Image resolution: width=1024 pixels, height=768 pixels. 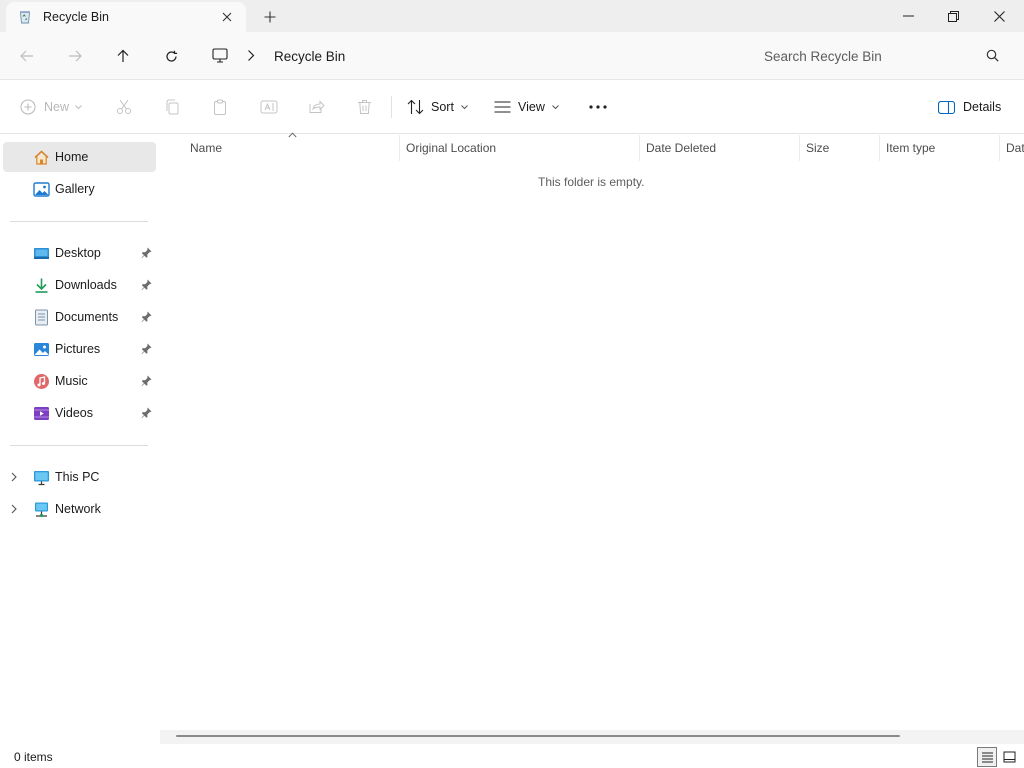 I want to click on column-header-date-deleted: Date Deleted, so click(x=720, y=148).